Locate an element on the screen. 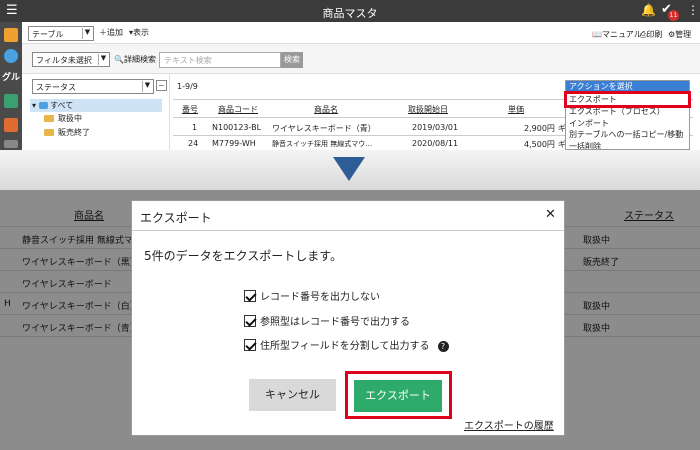  option-reference-as-record-number: 参照型はレコード番号で出力する is located at coordinates (327, 320).